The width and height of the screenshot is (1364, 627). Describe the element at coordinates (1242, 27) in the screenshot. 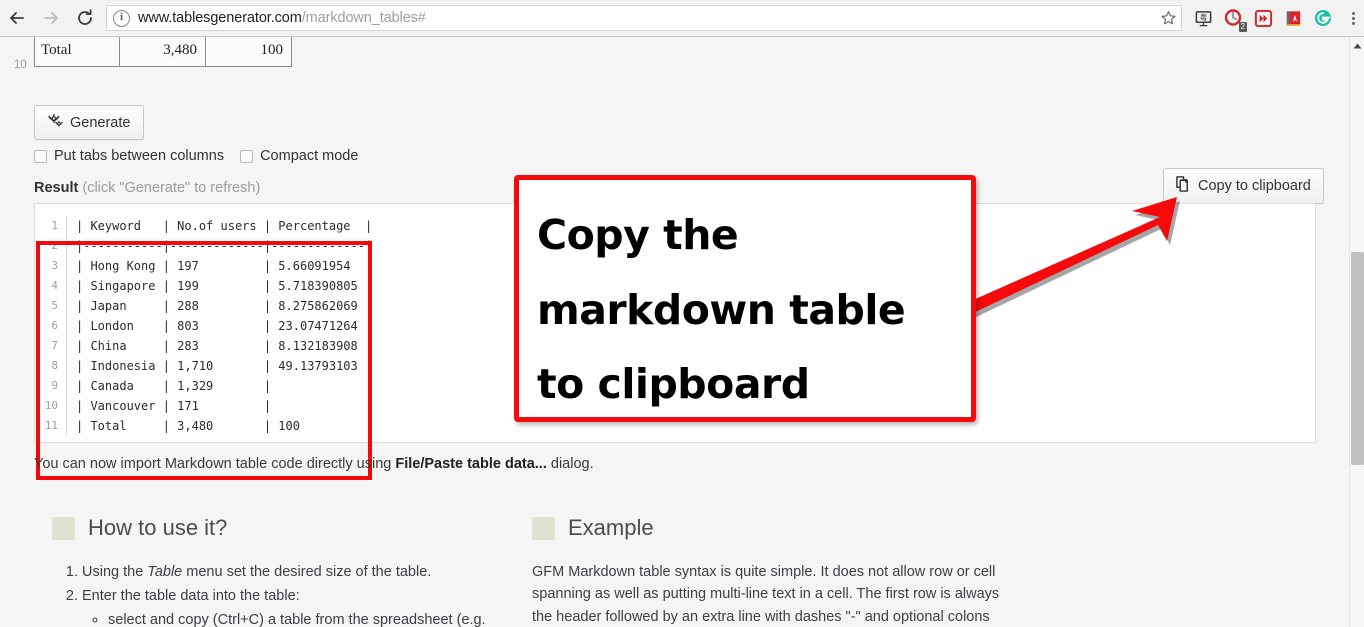

I see `extension-badge-count: 2` at that location.